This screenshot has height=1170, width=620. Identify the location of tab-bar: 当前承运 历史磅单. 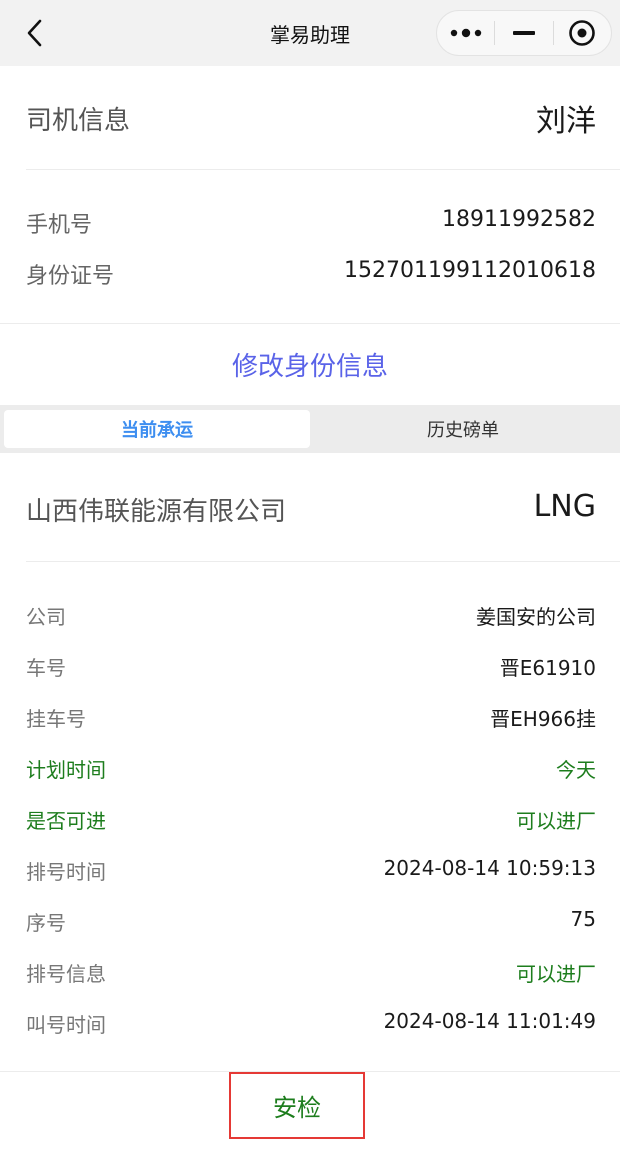
(310, 429).